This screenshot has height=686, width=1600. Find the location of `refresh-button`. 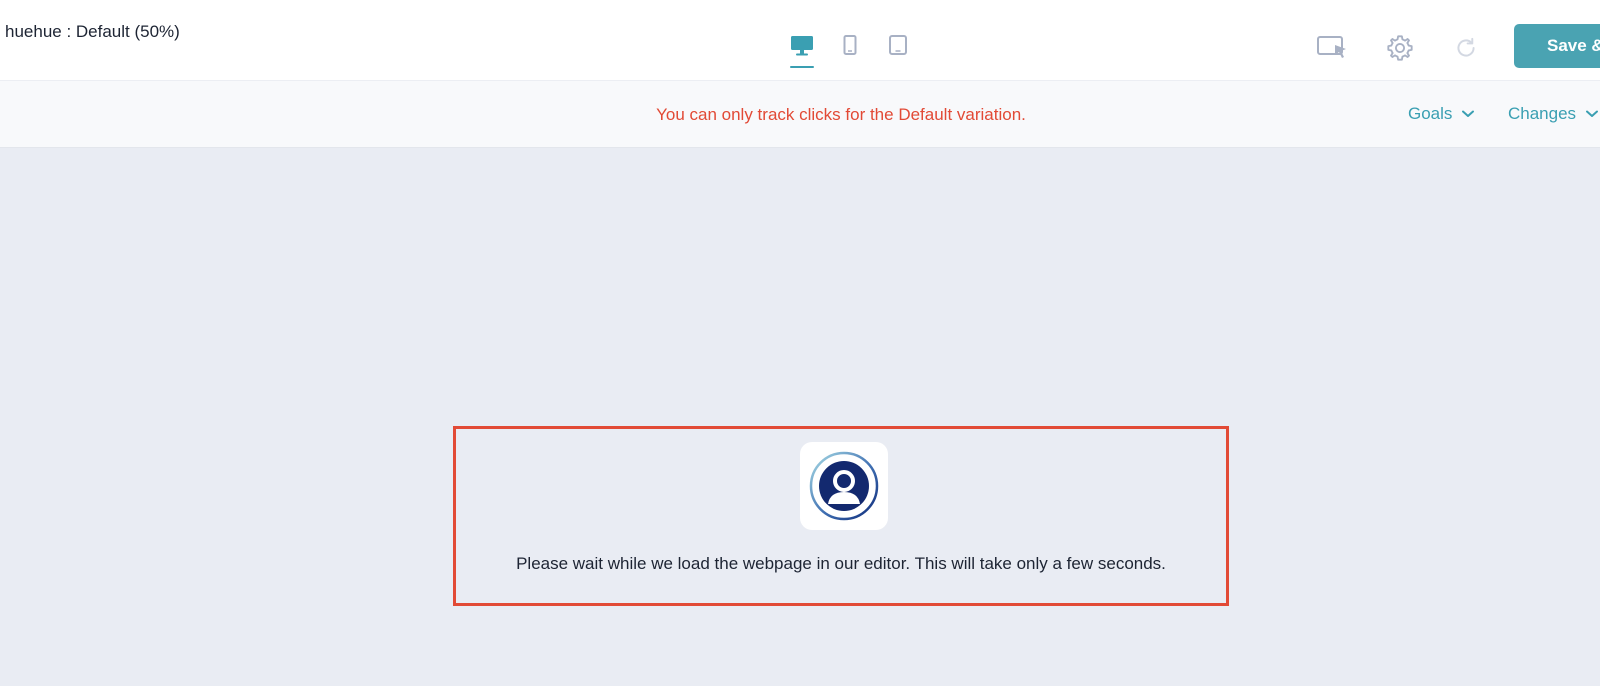

refresh-button is located at coordinates (1466, 48).